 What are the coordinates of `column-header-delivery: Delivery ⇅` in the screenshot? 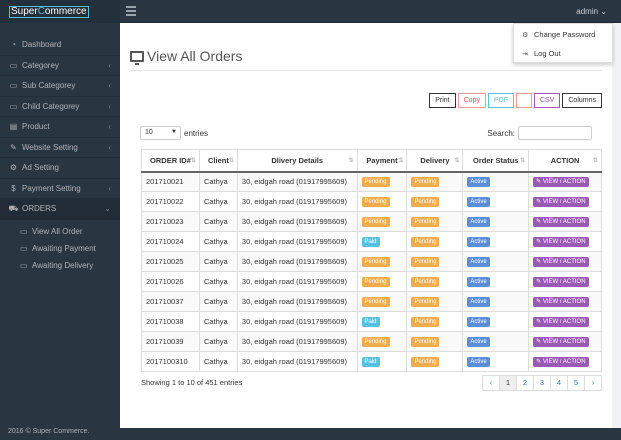 It's located at (435, 161).